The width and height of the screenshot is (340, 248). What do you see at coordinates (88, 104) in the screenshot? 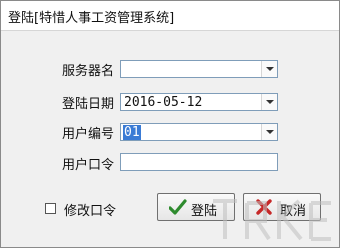
I see `date-label: 登陆日期` at bounding box center [88, 104].